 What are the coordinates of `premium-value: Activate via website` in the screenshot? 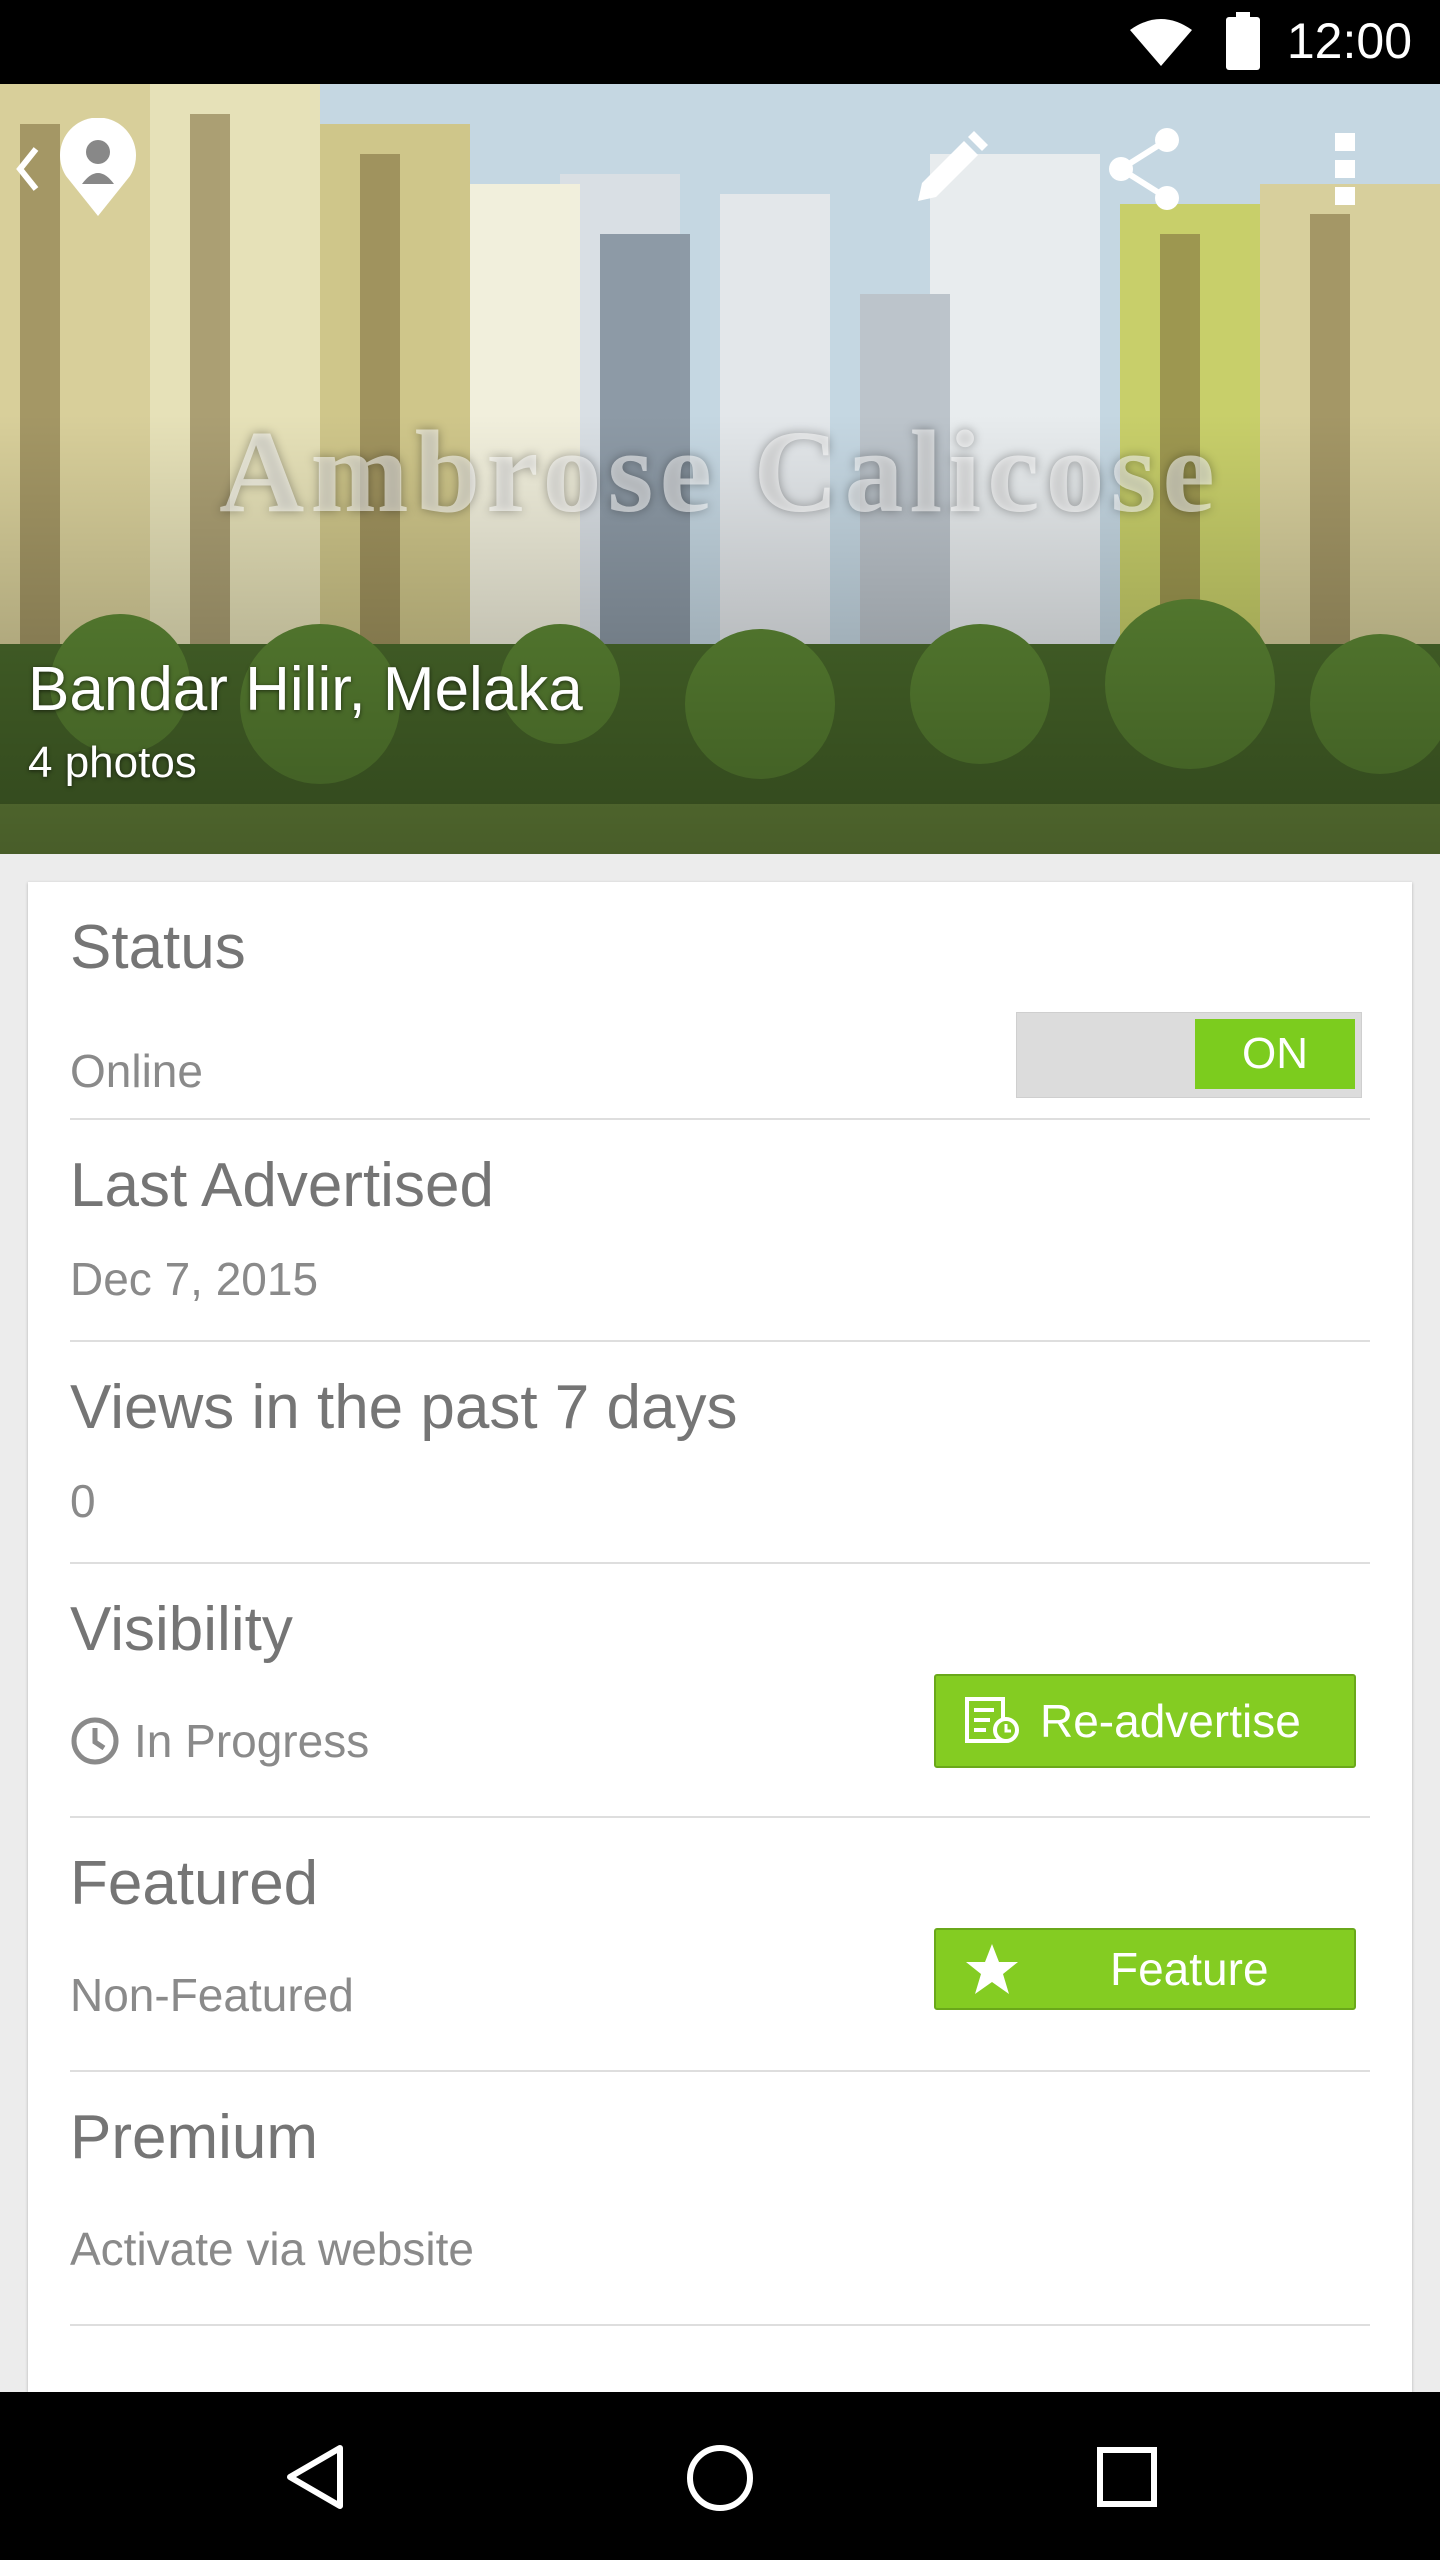 It's located at (272, 2249).